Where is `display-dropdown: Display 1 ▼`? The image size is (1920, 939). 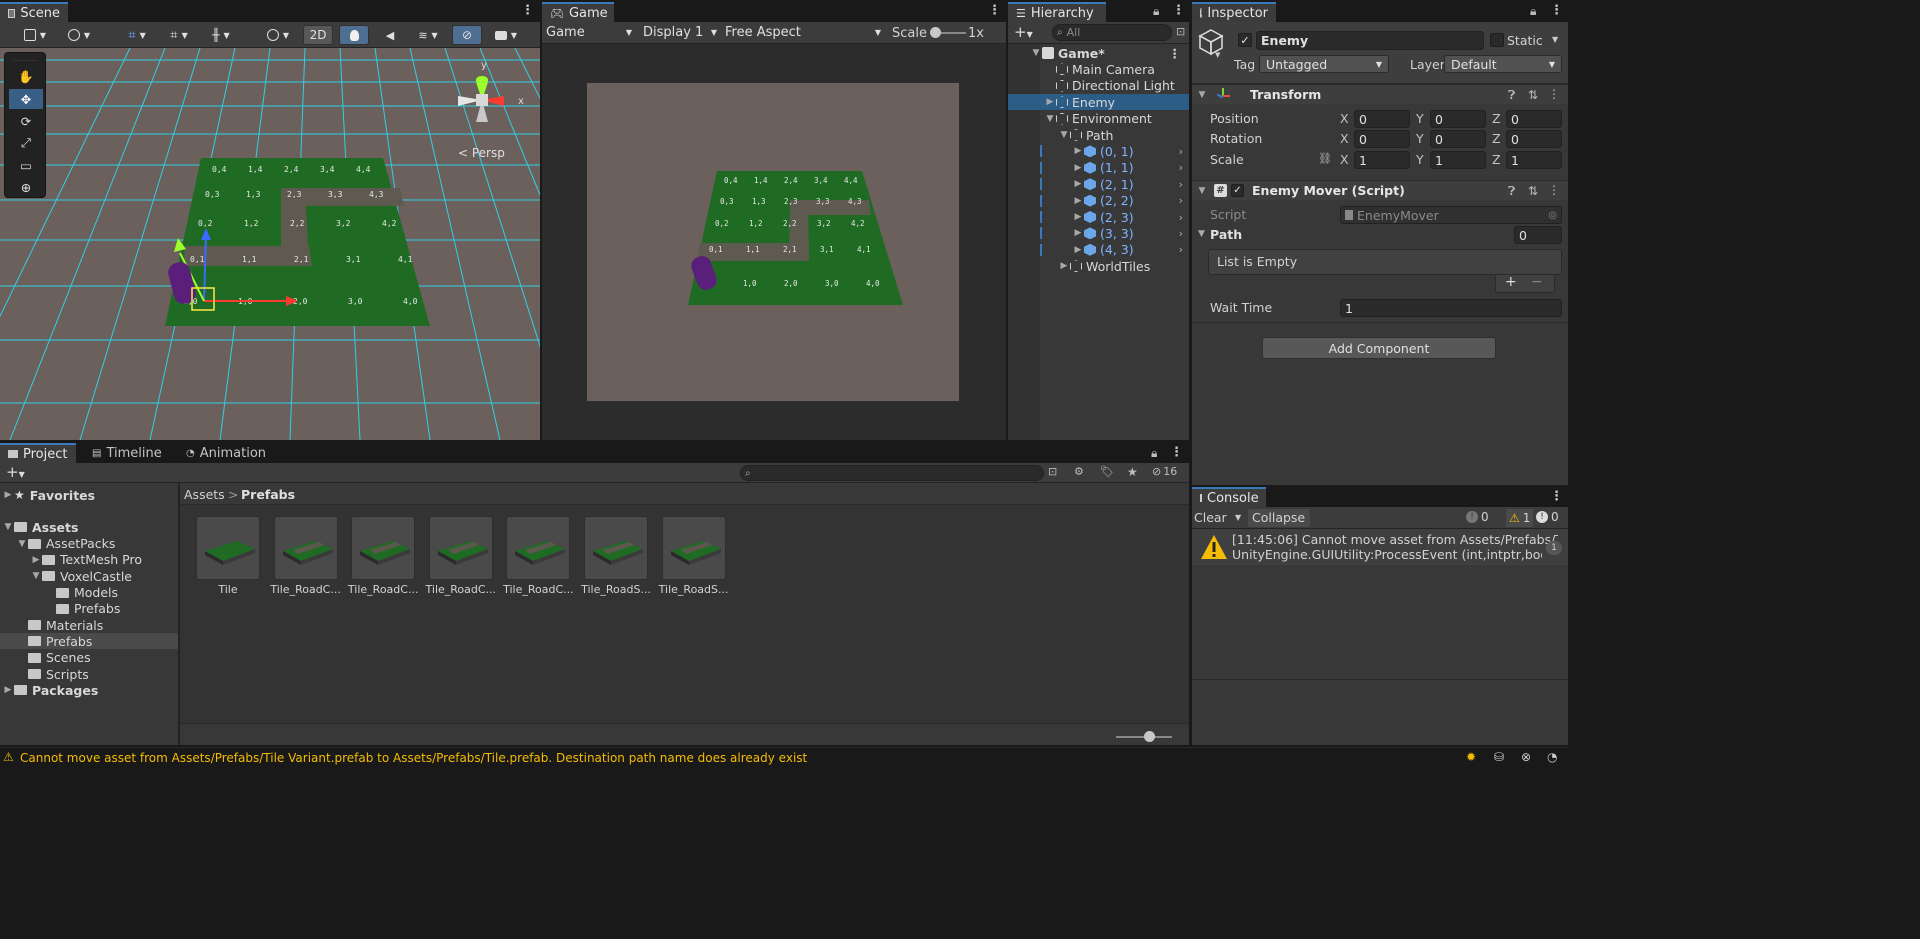
display-dropdown: Display 1 ▼ is located at coordinates (680, 32).